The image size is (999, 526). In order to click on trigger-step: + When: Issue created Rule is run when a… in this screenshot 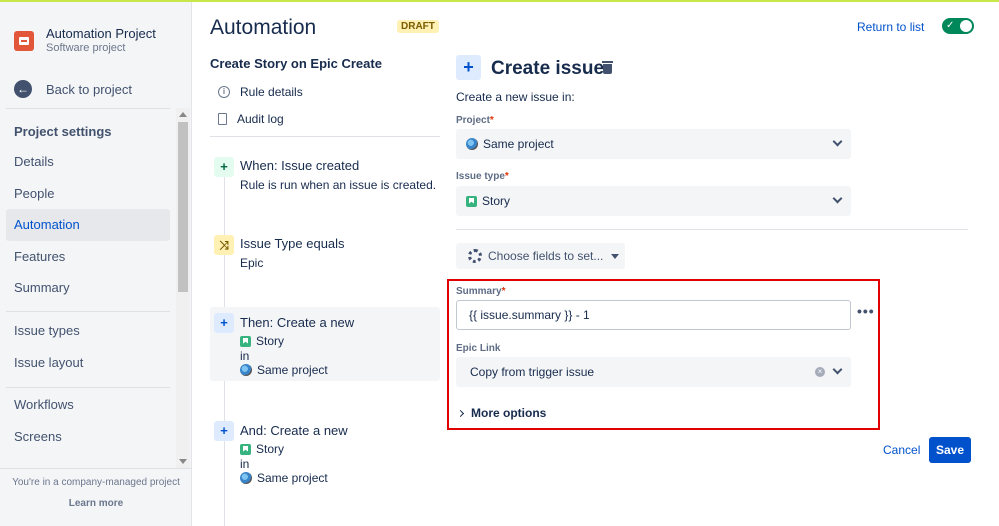, I will do `click(325, 177)`.